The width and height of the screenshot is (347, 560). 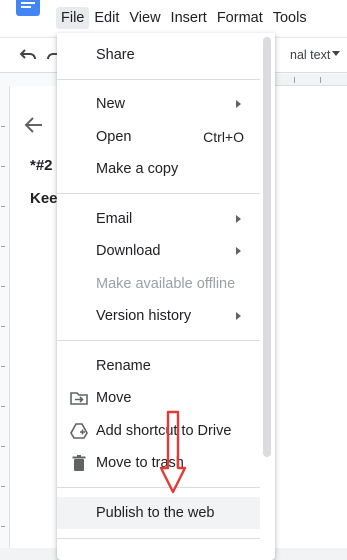 I want to click on menu-item-download: Download, so click(x=158, y=251).